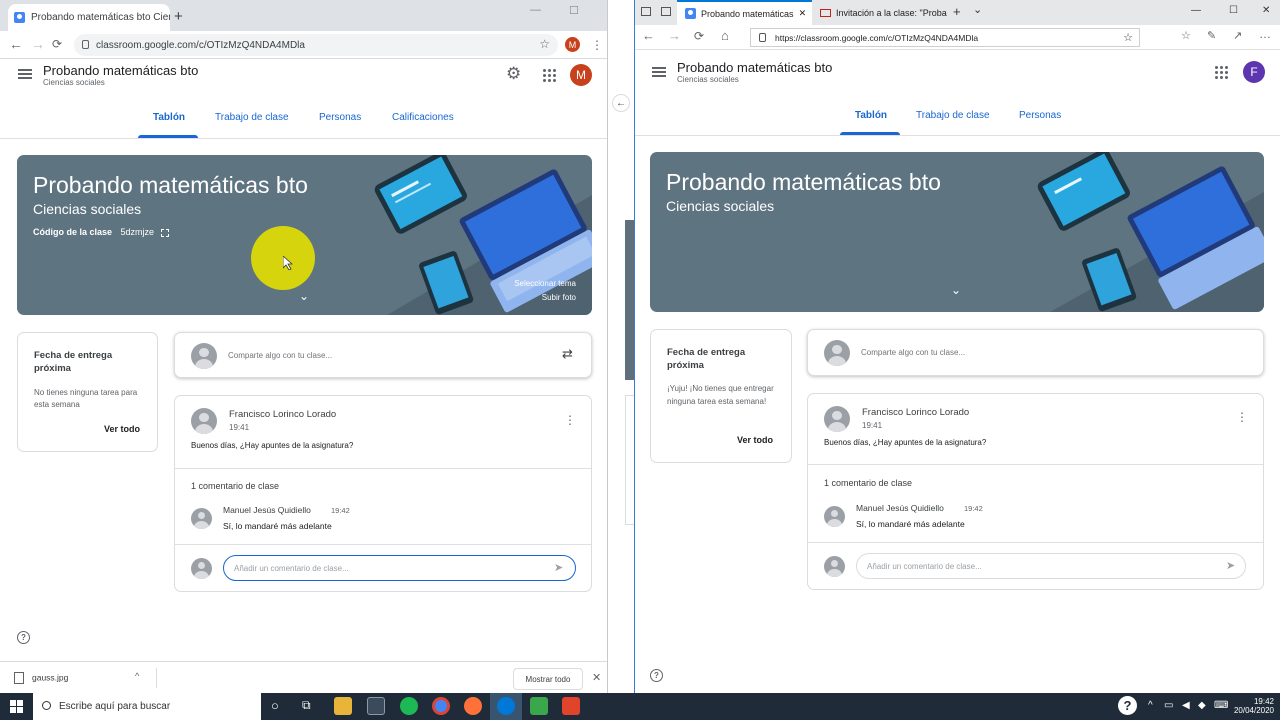 This screenshot has width=1280, height=720. Describe the element at coordinates (303, 138) in the screenshot. I see `header-divider` at that location.